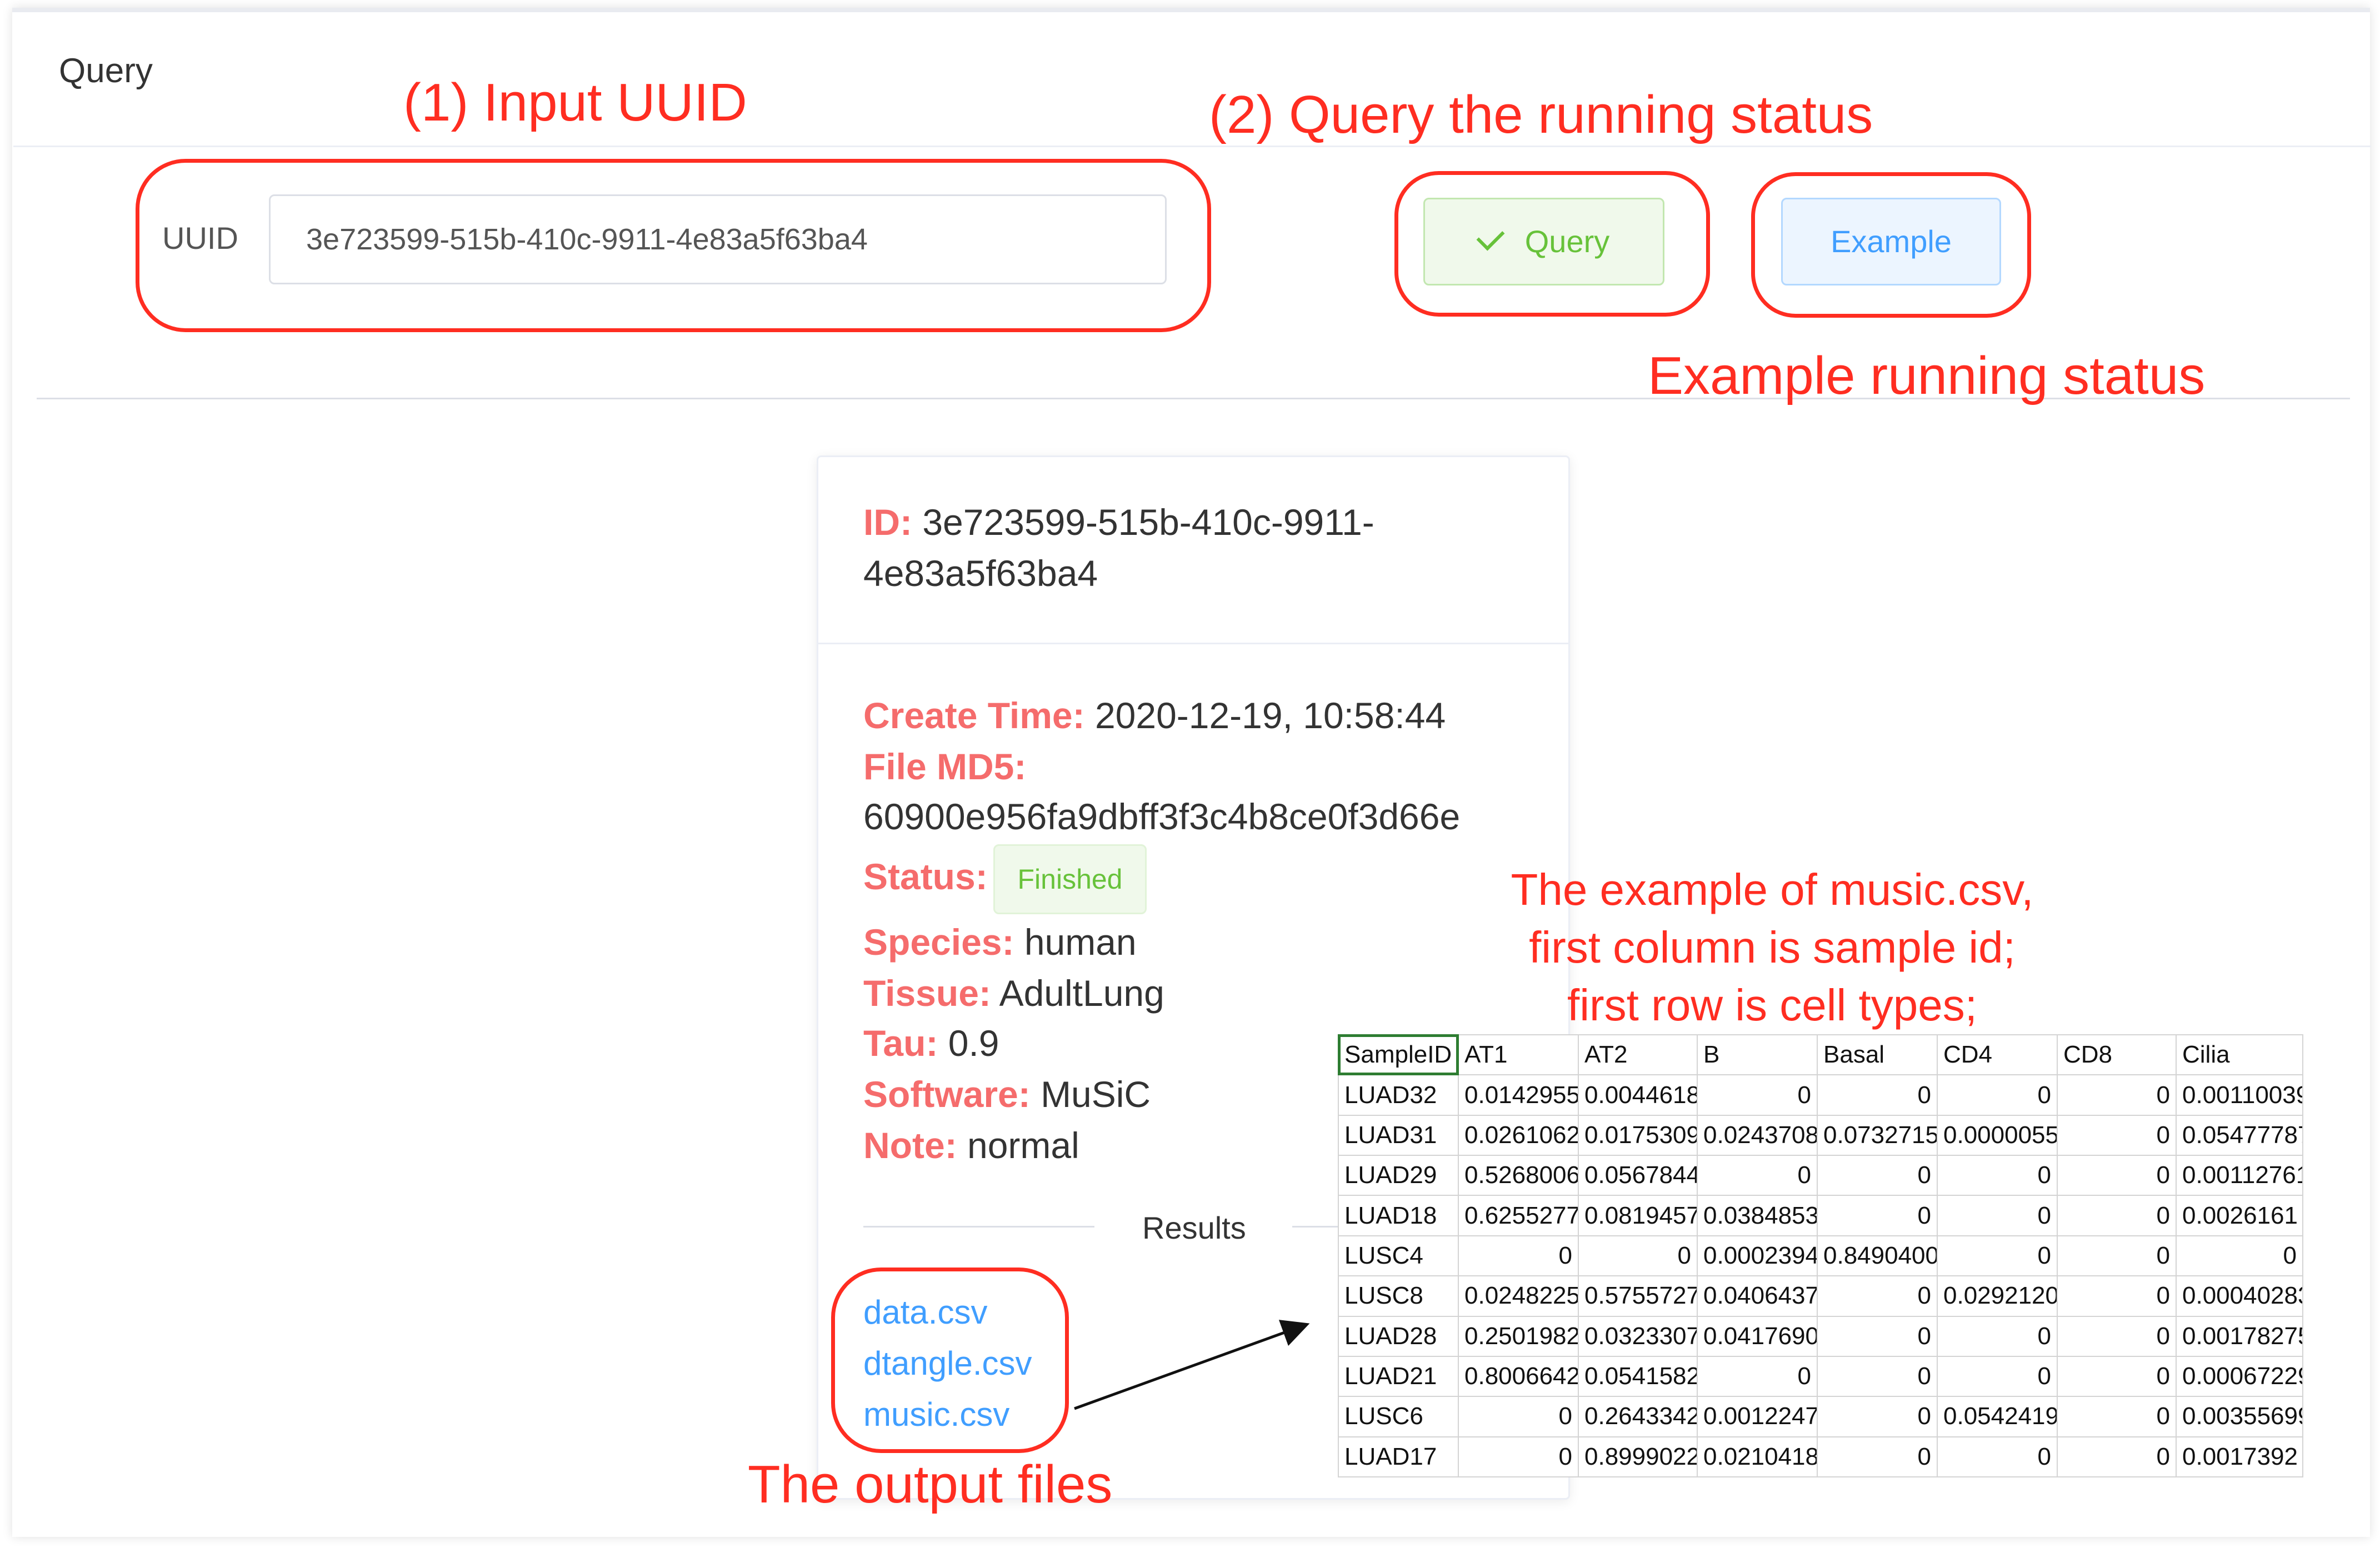 The width and height of the screenshot is (2380, 1558). Describe the element at coordinates (1399, 1416) in the screenshot. I see `sheet-cell: LUSC6` at that location.